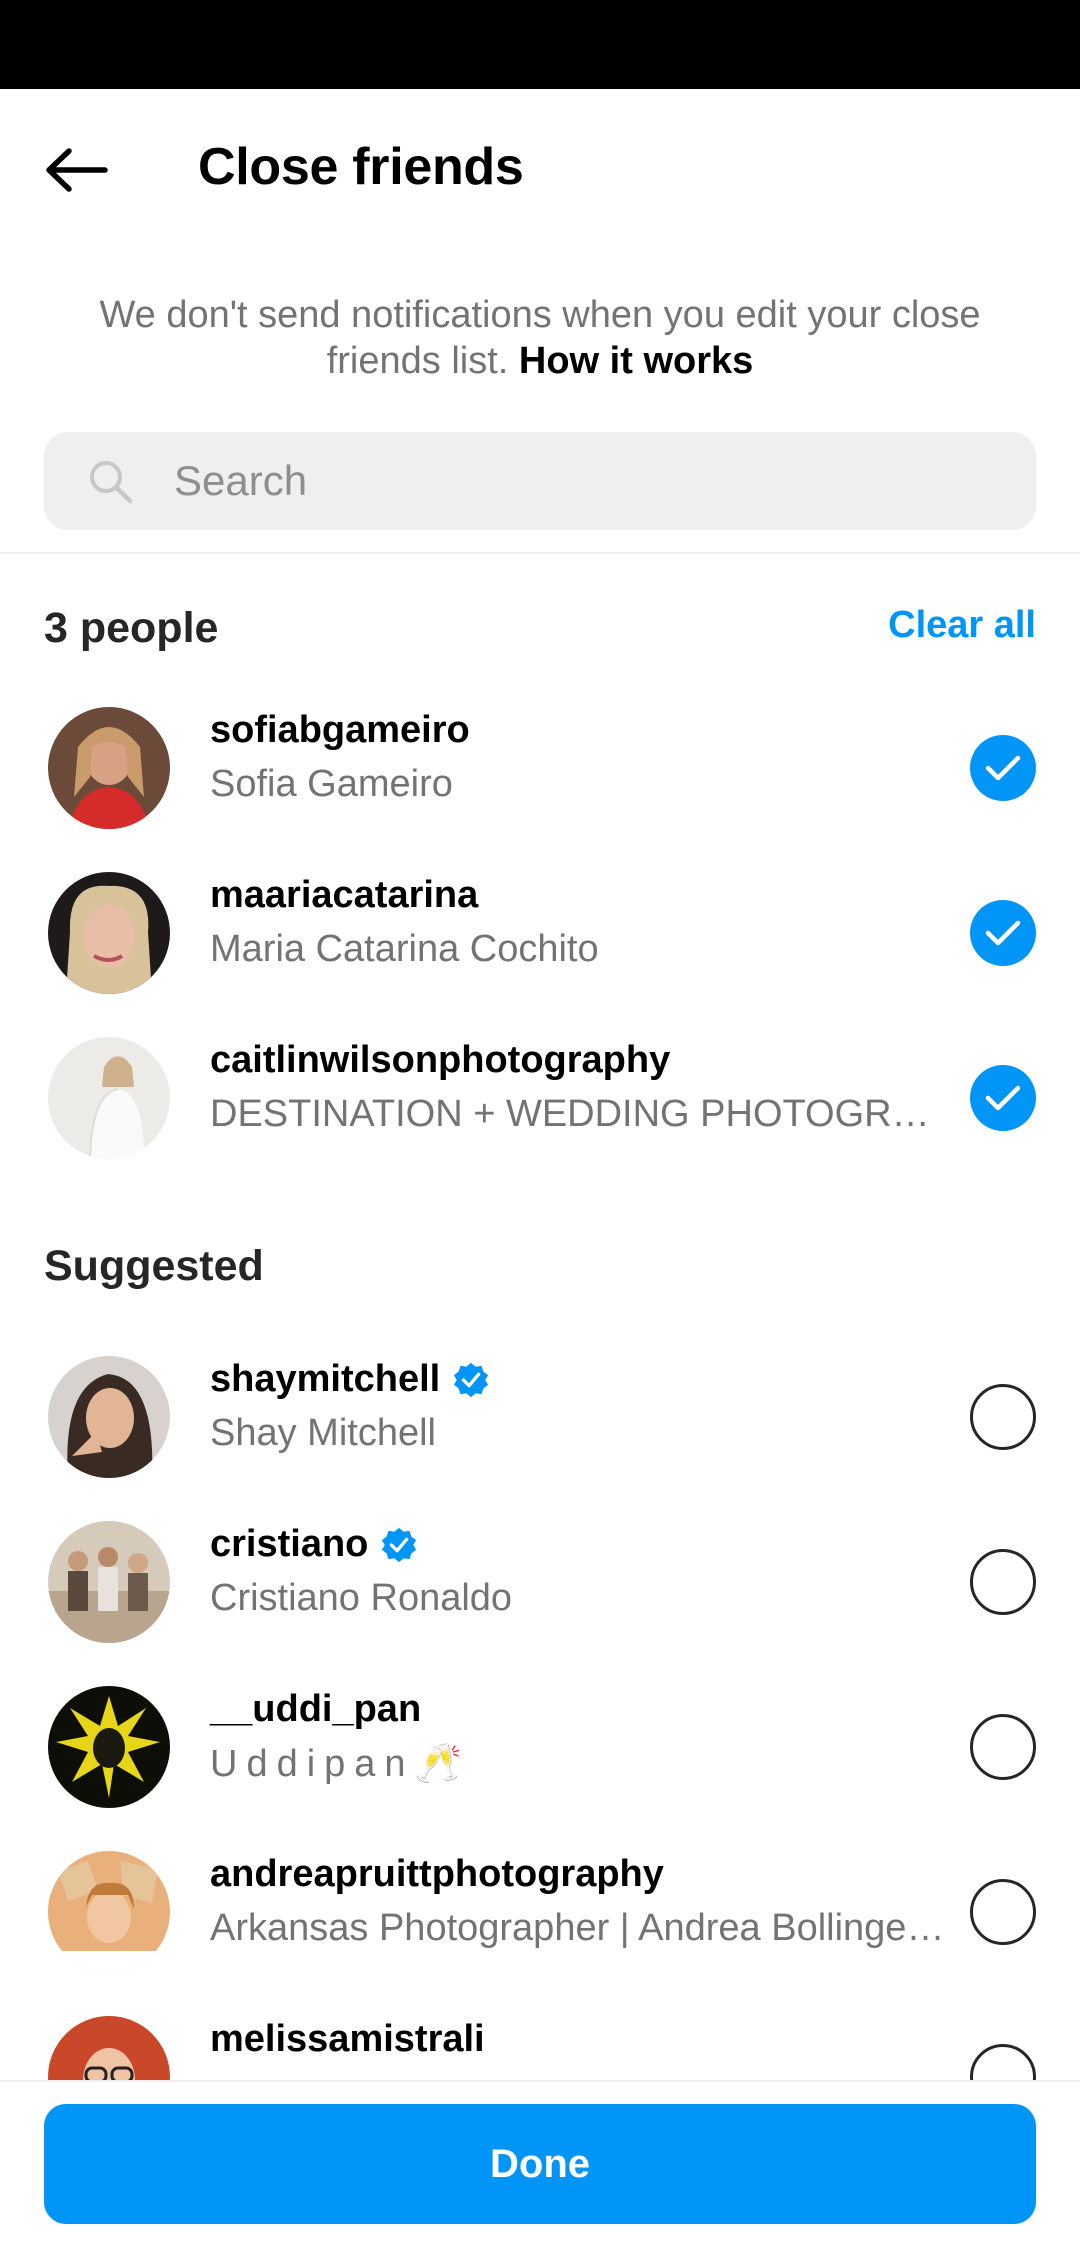  I want to click on full-name: DESTINATION + WEDDING PHOTOGRAPHER, so click(577, 1114).